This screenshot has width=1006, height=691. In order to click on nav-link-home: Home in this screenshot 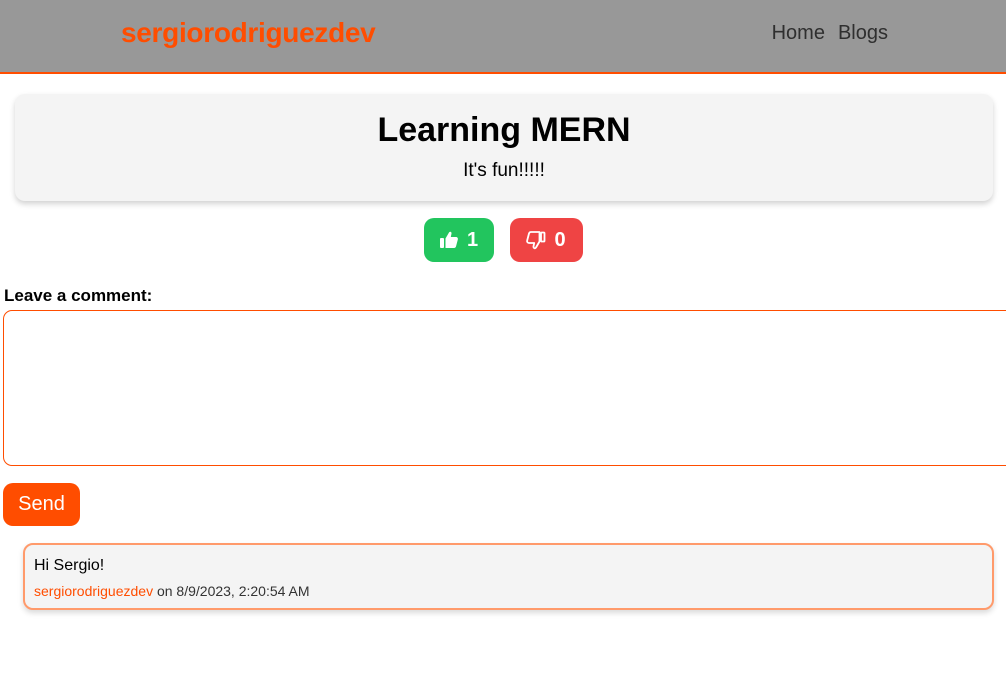, I will do `click(798, 33)`.